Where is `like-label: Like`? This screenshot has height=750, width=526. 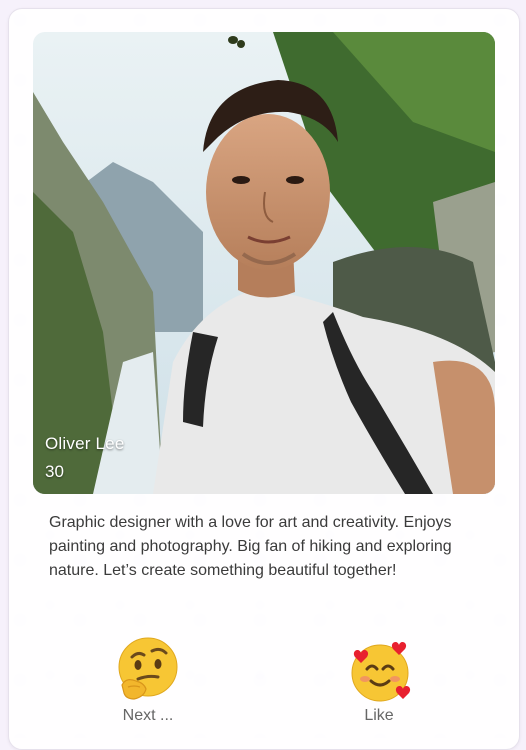
like-label: Like is located at coordinates (379, 715).